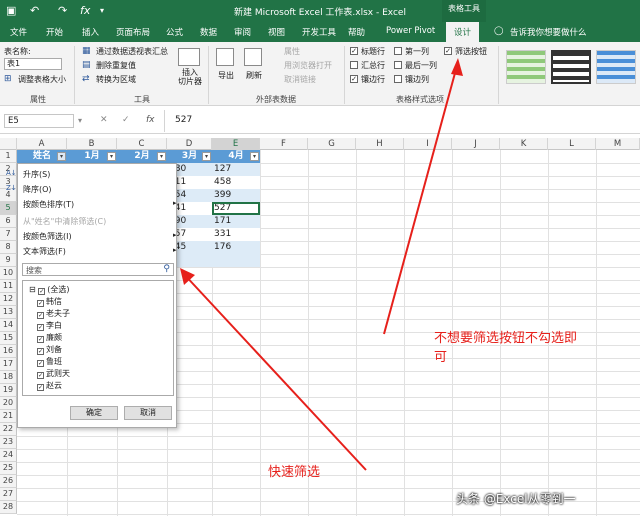  Describe the element at coordinates (516, 499) in the screenshot. I see `watermark: 头条 @Excel从零到一` at that location.